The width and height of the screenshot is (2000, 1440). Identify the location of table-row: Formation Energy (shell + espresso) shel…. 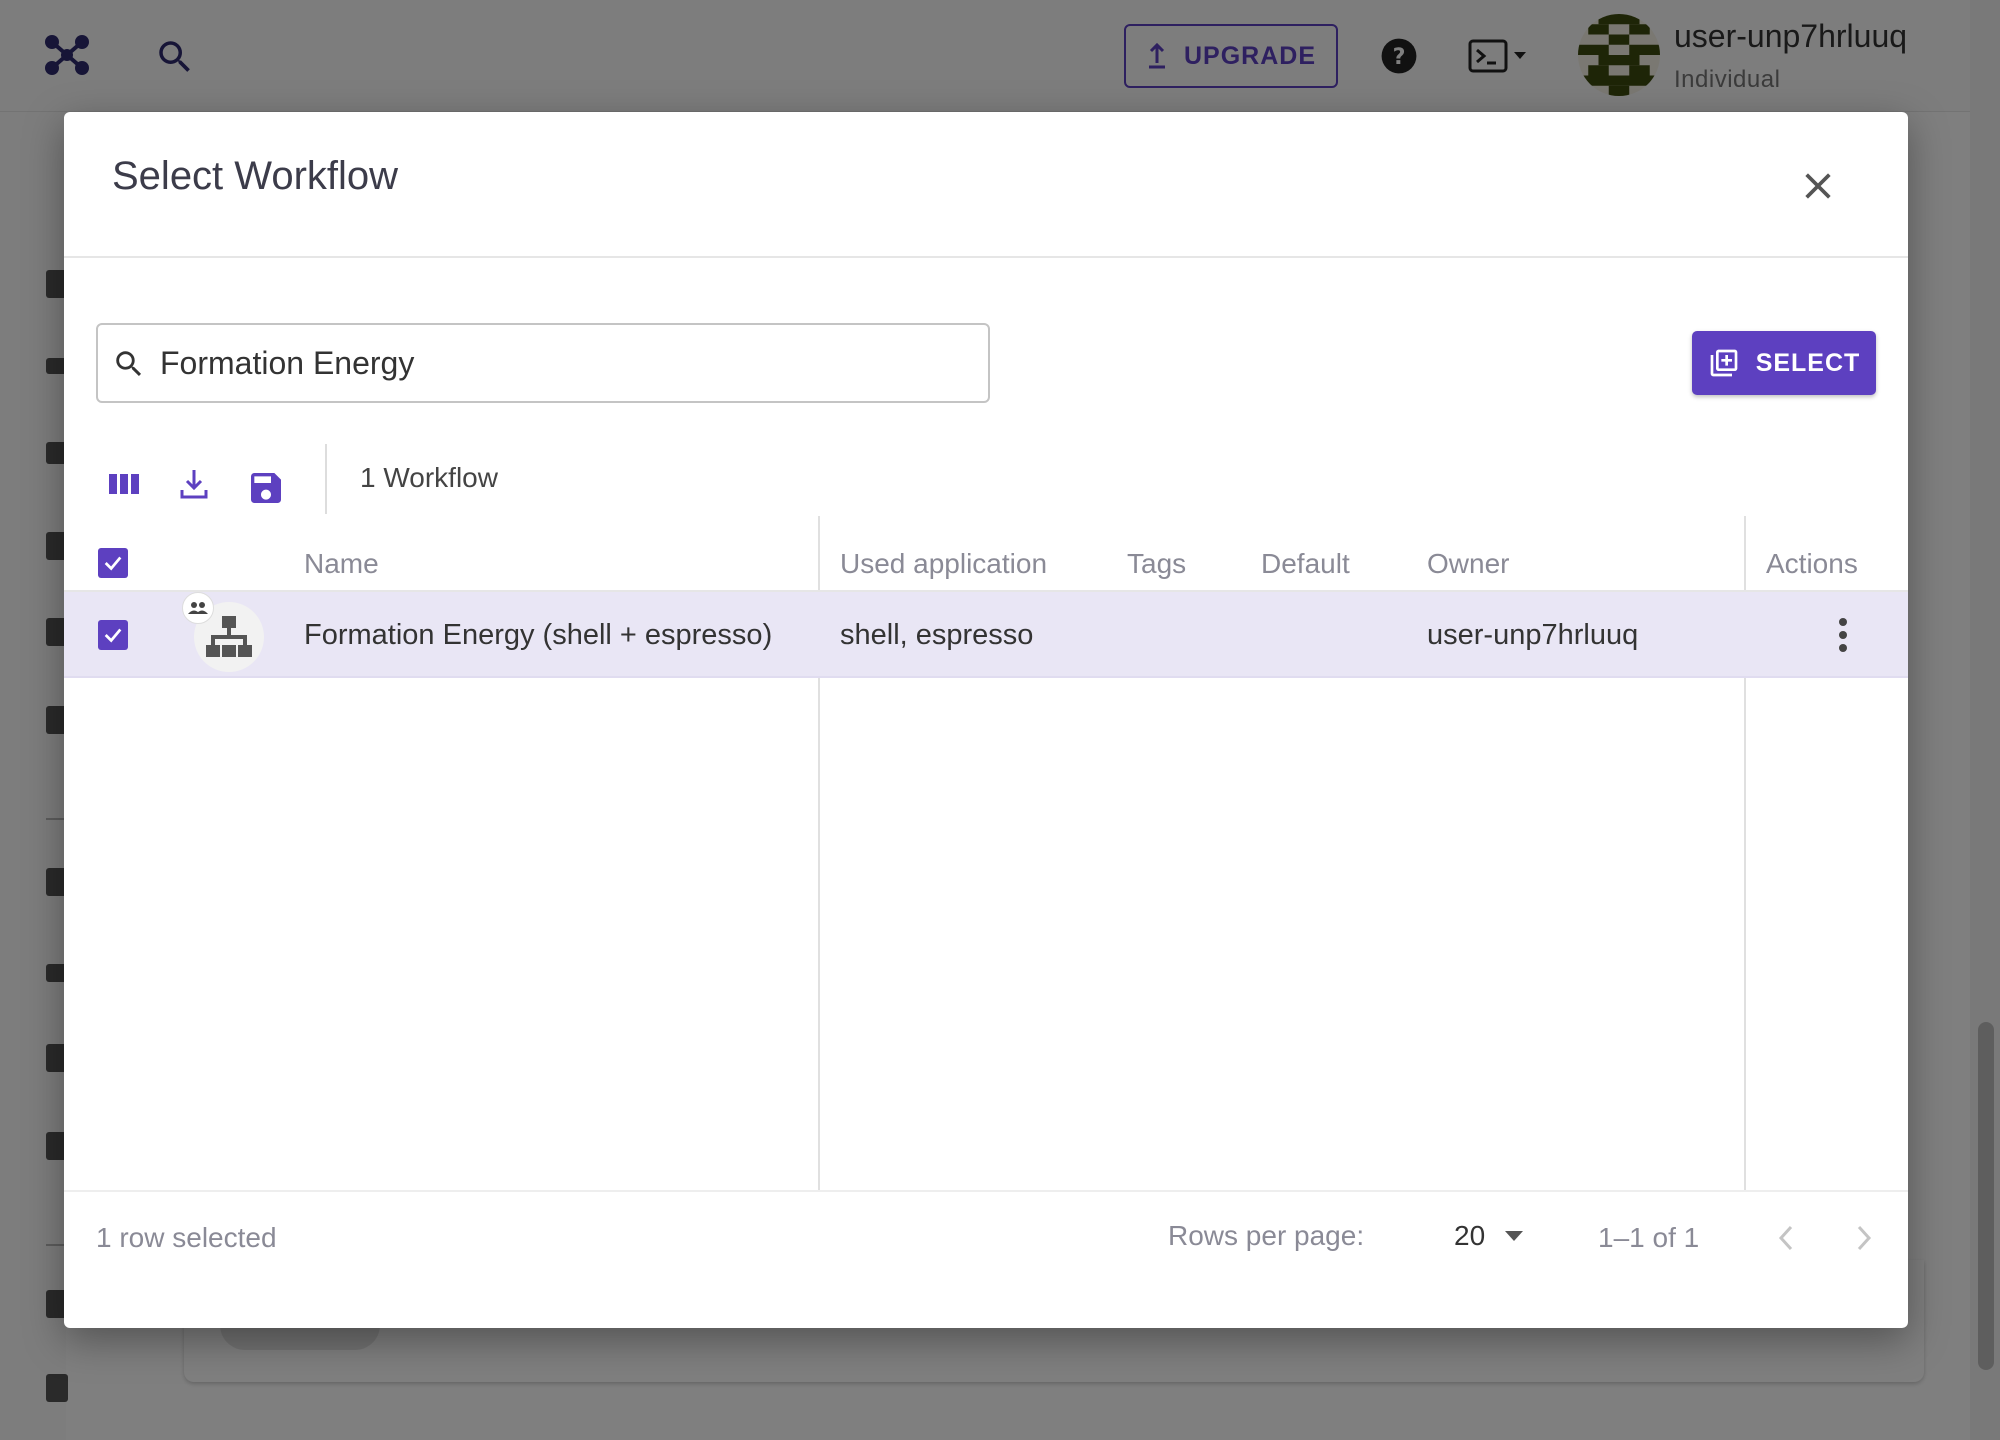
(986, 635).